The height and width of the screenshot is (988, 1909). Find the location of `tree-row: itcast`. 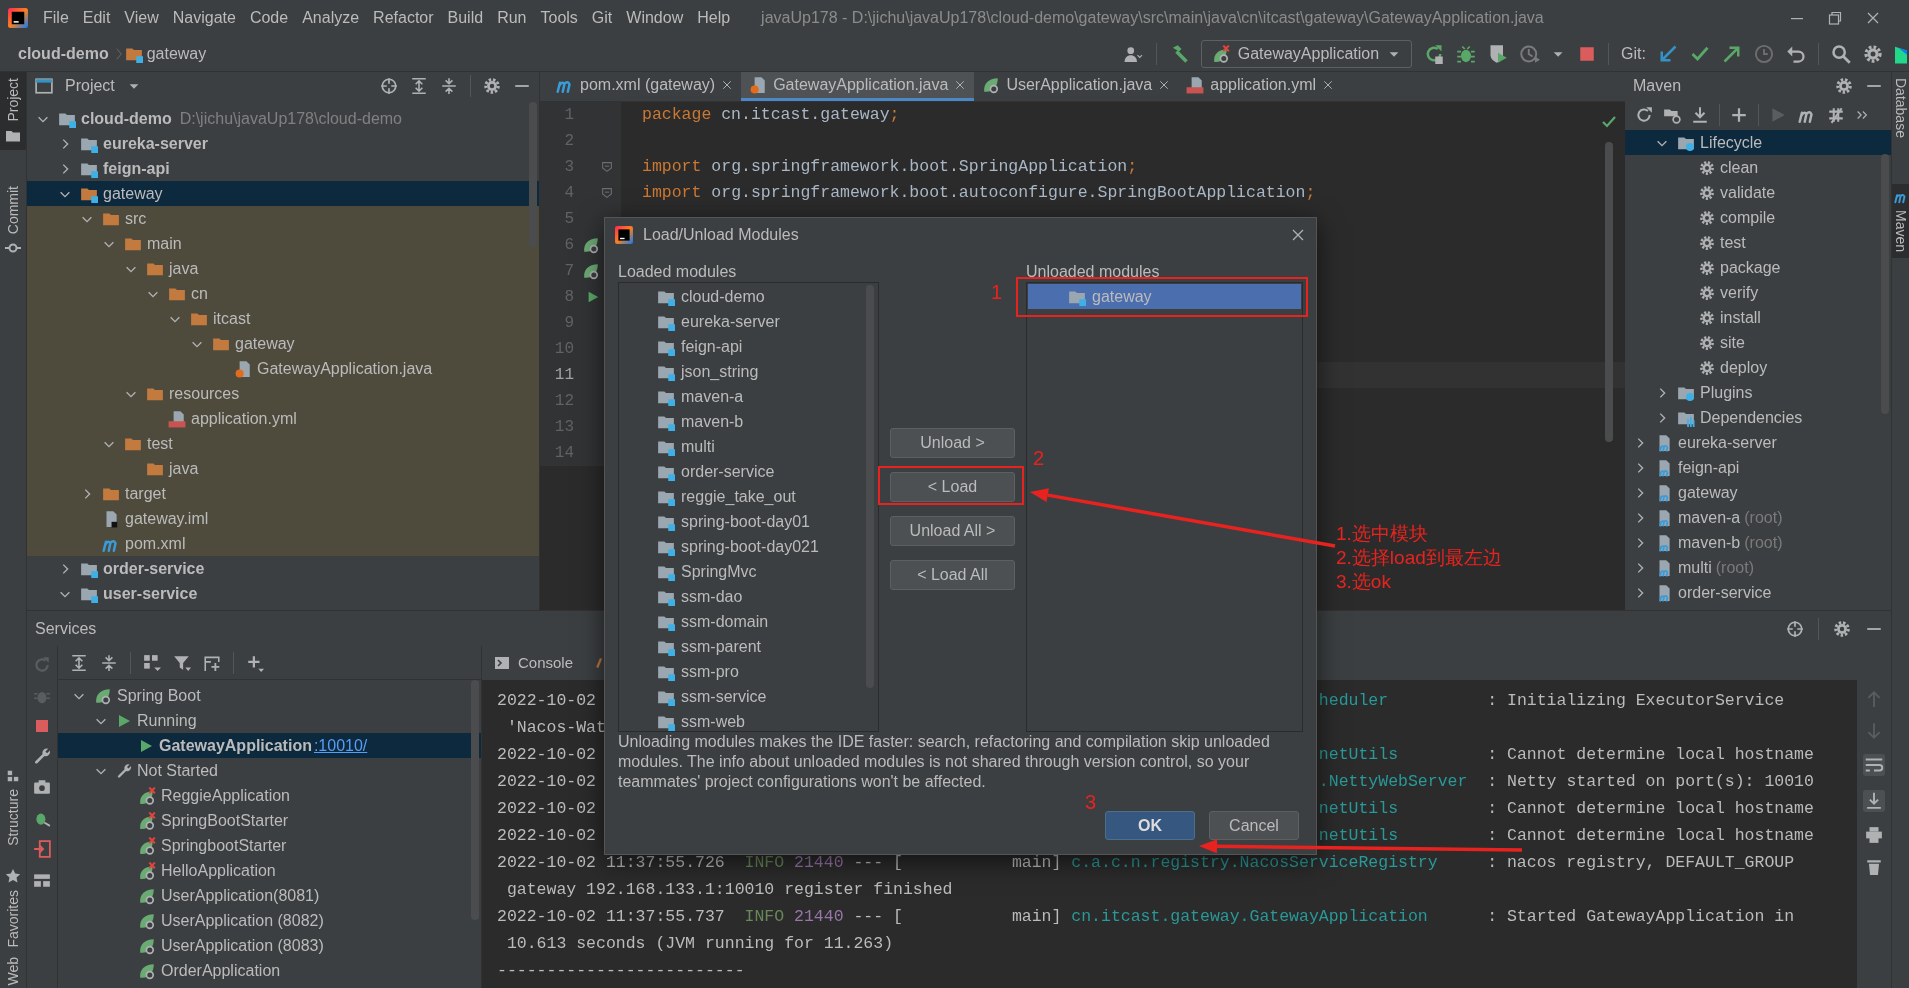

tree-row: itcast is located at coordinates (283, 318).